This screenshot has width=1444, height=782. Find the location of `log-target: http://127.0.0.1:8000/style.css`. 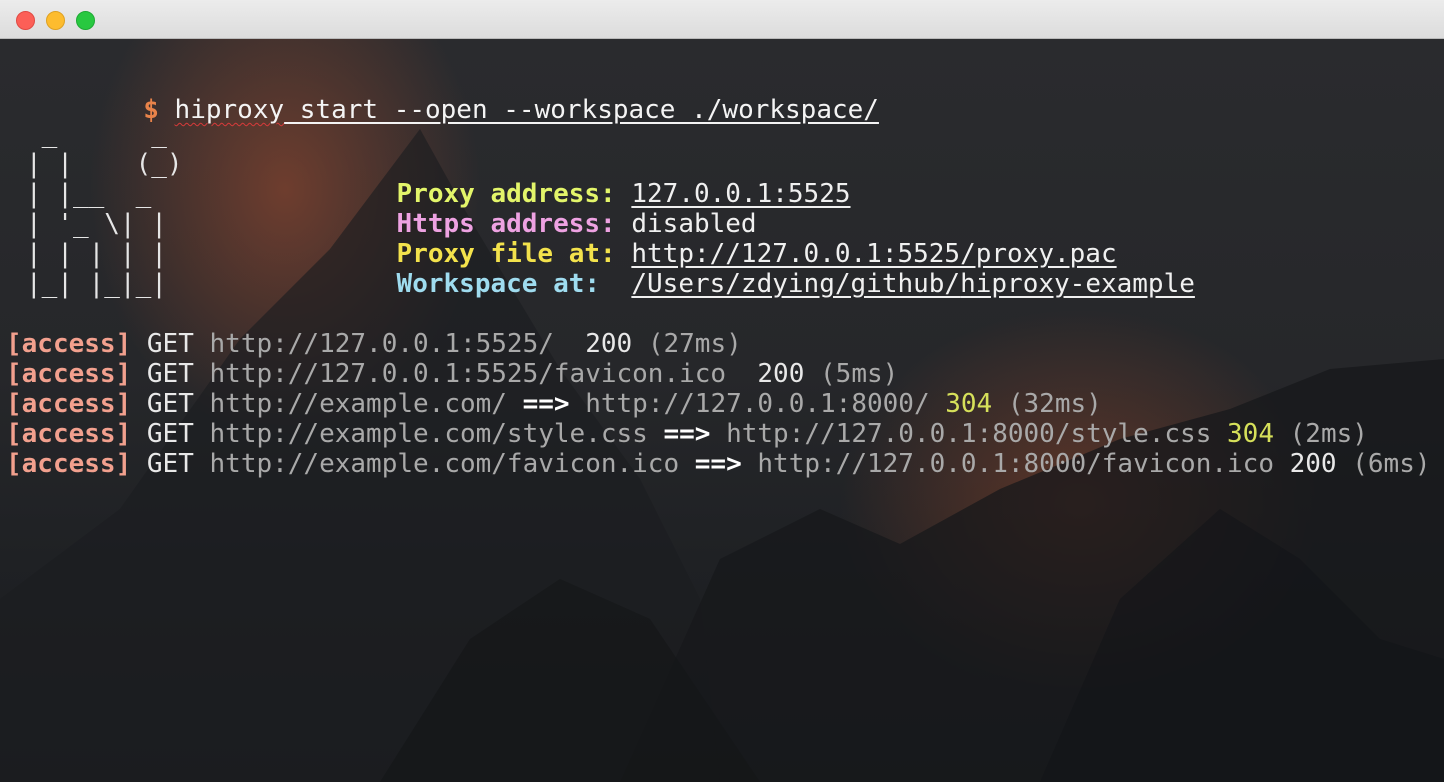

log-target: http://127.0.0.1:8000/style.css is located at coordinates (969, 434).